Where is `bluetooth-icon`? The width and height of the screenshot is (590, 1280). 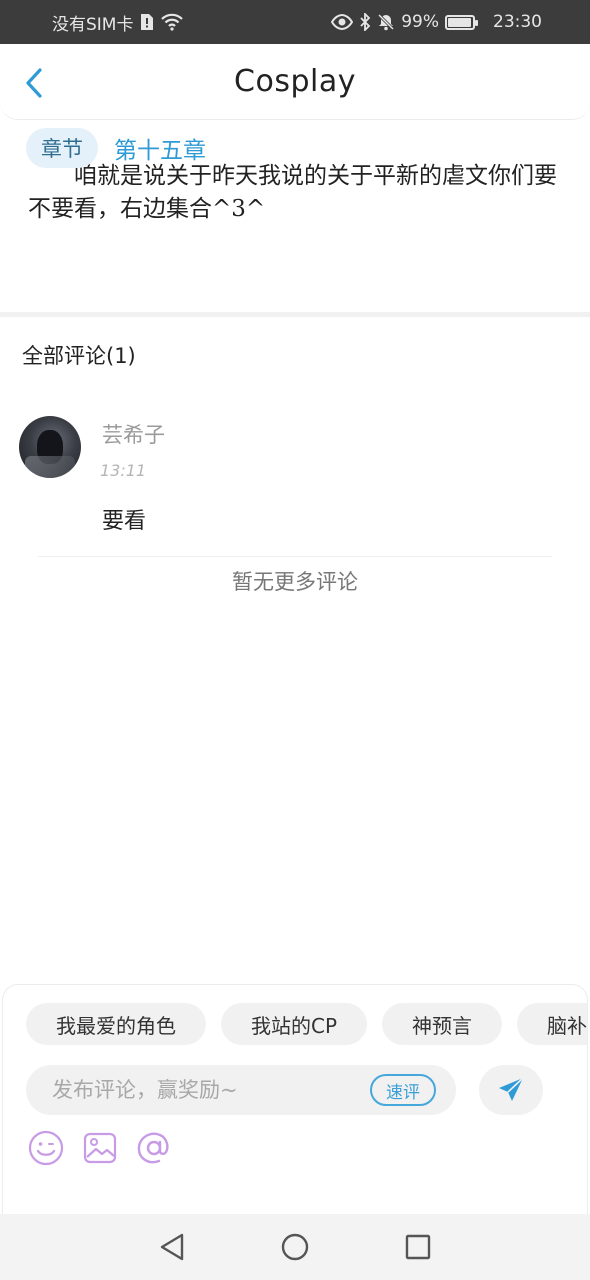
bluetooth-icon is located at coordinates (365, 22).